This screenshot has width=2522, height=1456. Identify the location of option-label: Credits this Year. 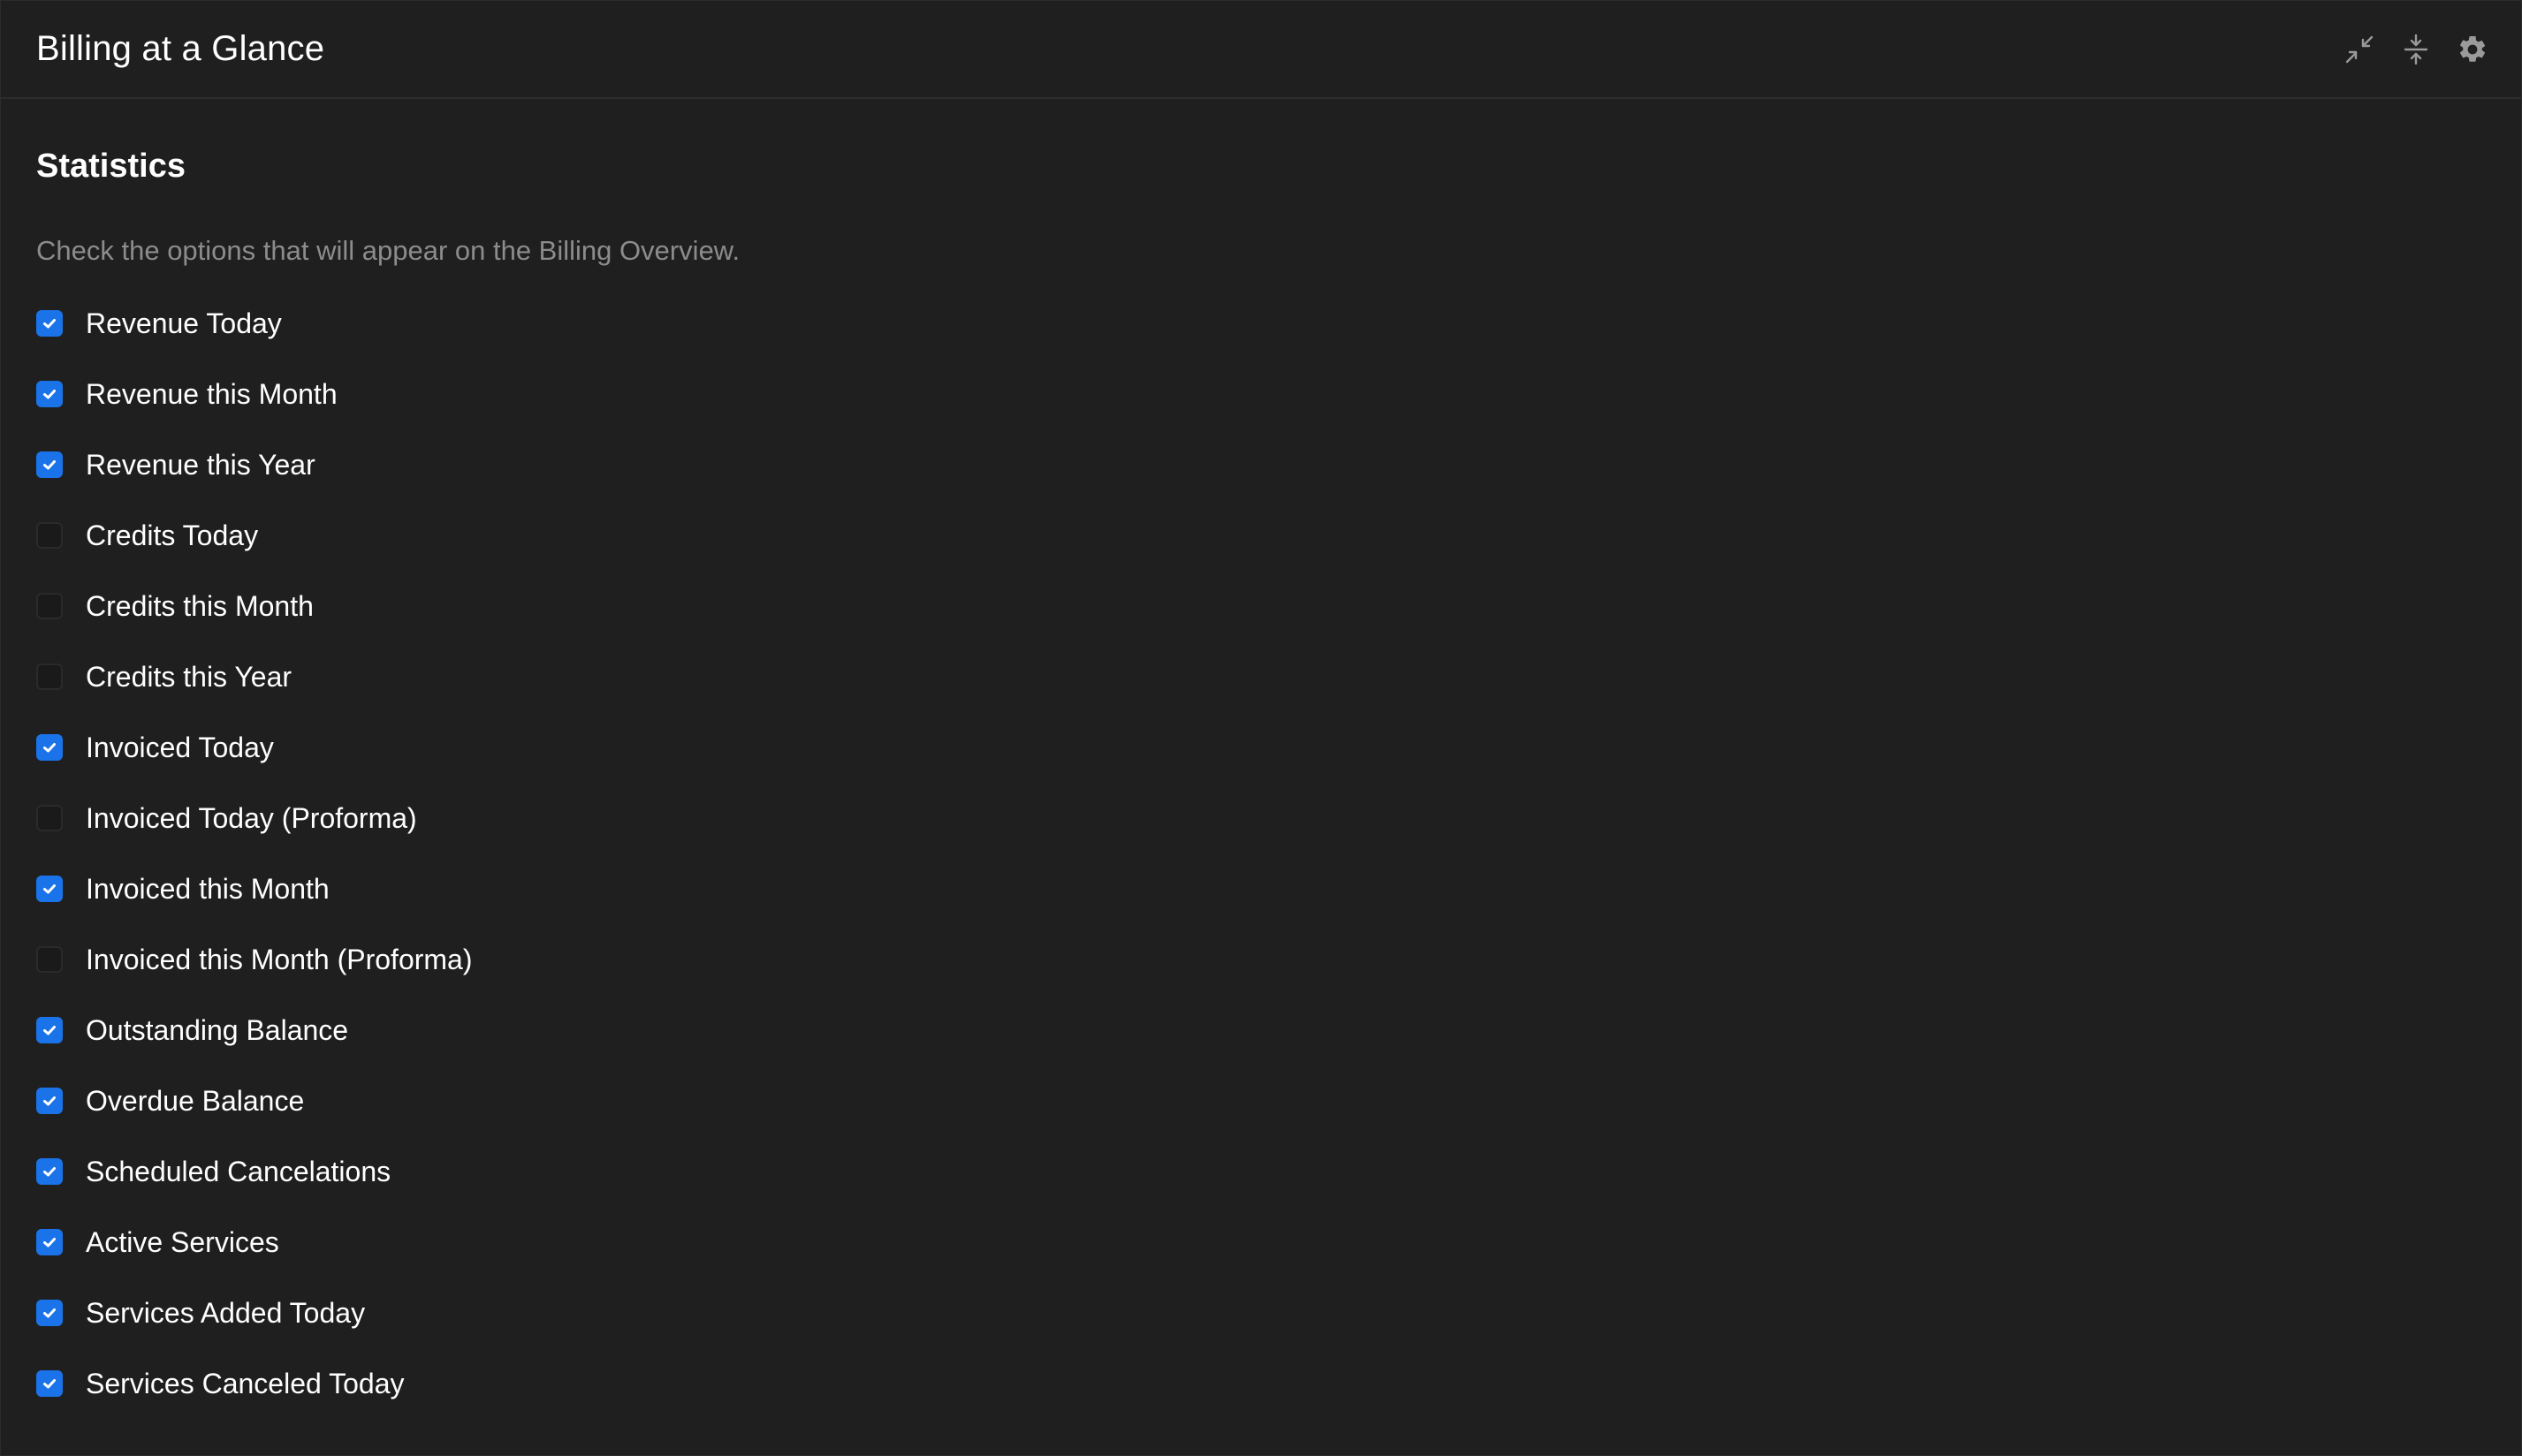
(189, 677).